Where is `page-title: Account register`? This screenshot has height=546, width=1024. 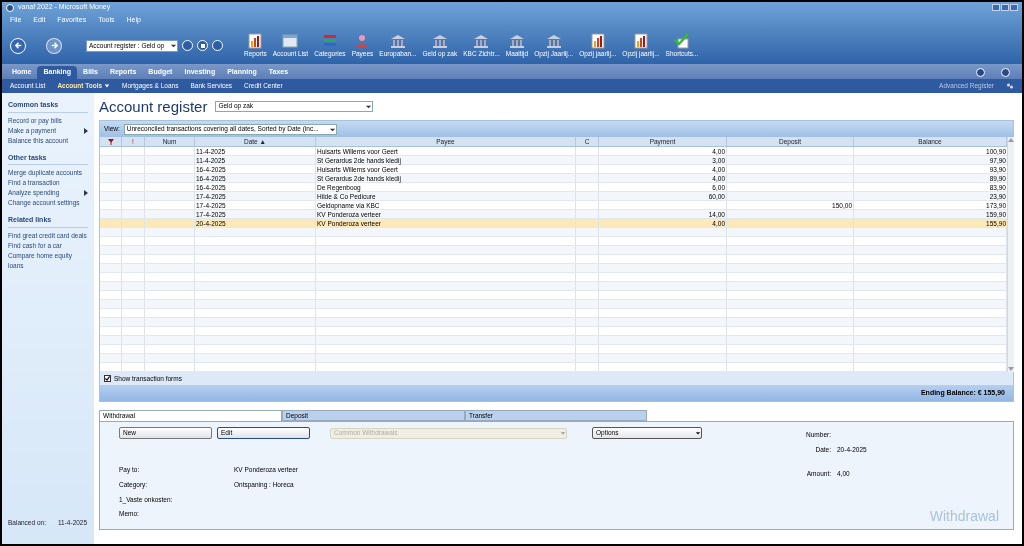 page-title: Account register is located at coordinates (153, 106).